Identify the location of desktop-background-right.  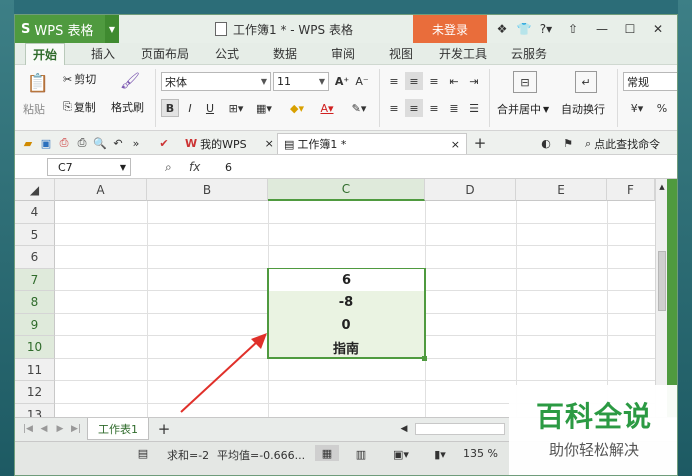
(685, 238).